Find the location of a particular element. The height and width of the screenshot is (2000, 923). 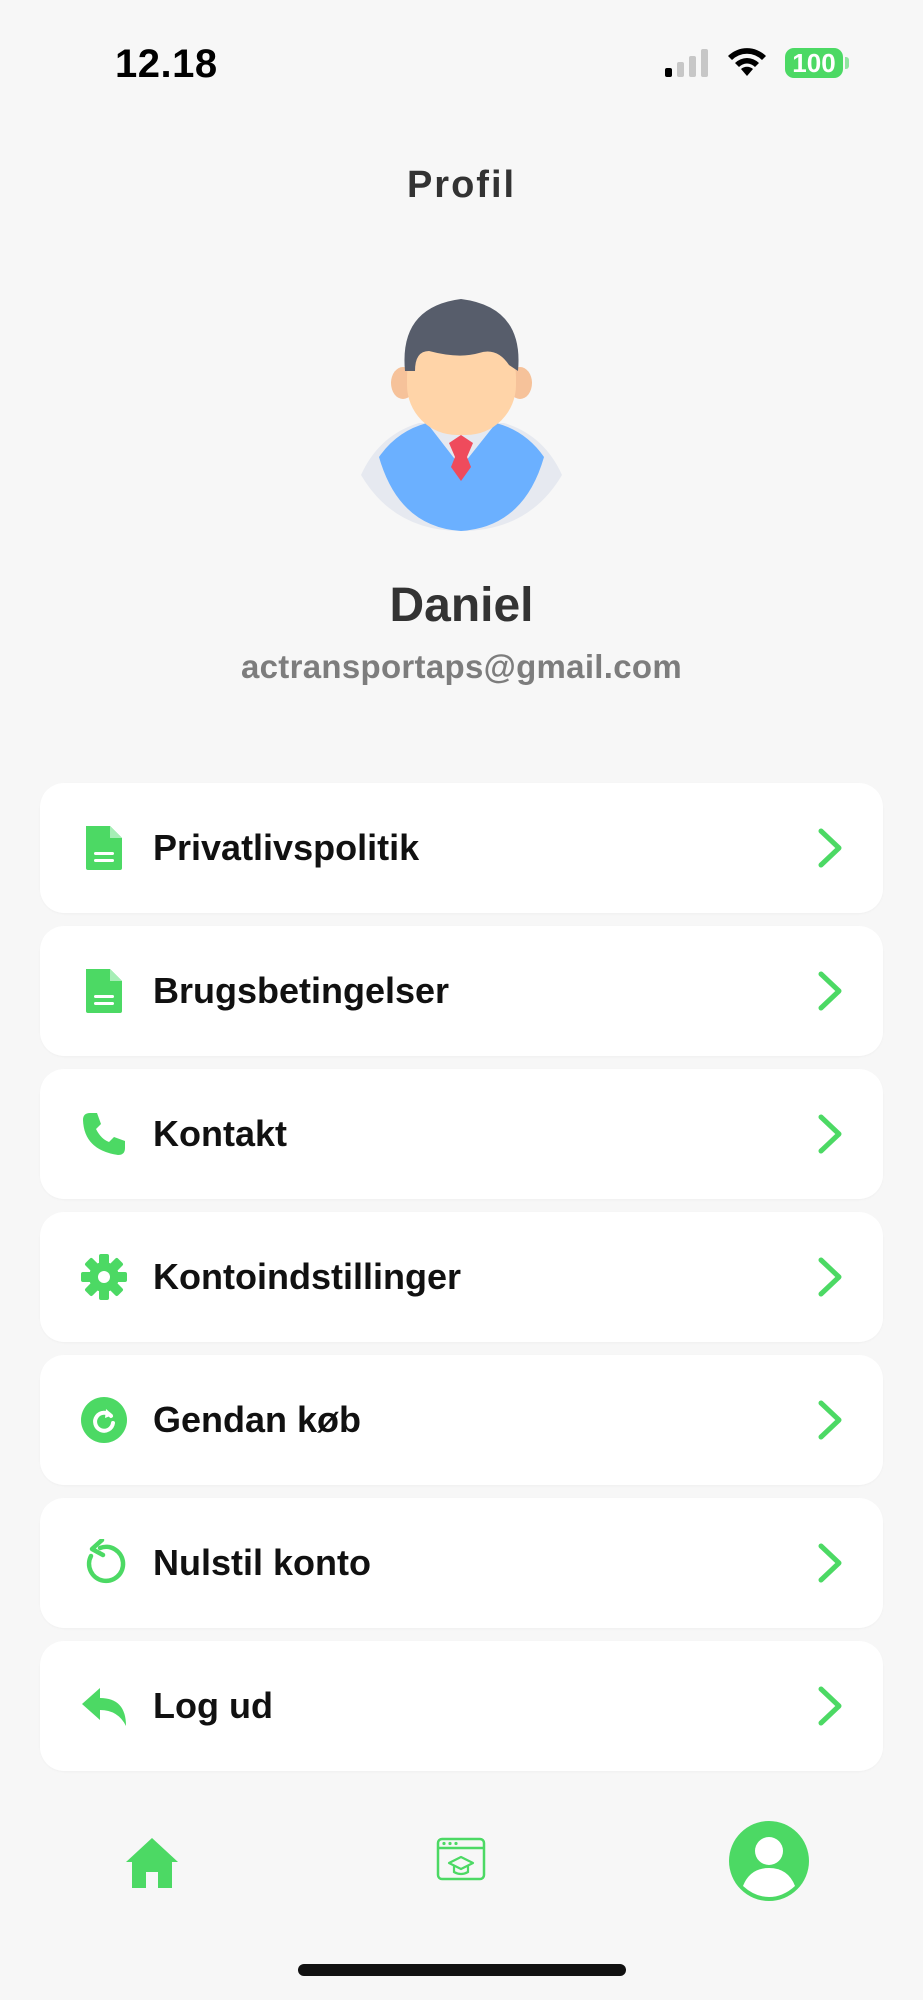

wifi-icon is located at coordinates (747, 62).